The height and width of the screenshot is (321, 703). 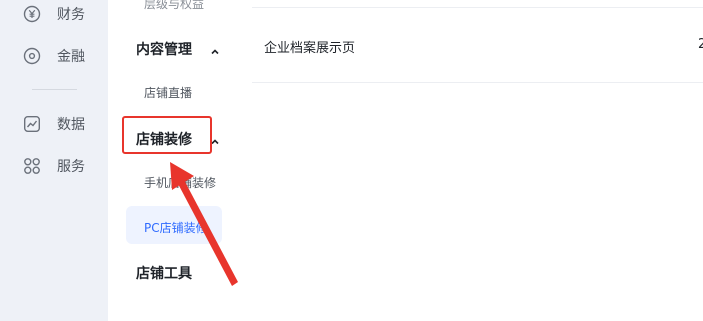 I want to click on nav-item-service: 服务, so click(x=54, y=166).